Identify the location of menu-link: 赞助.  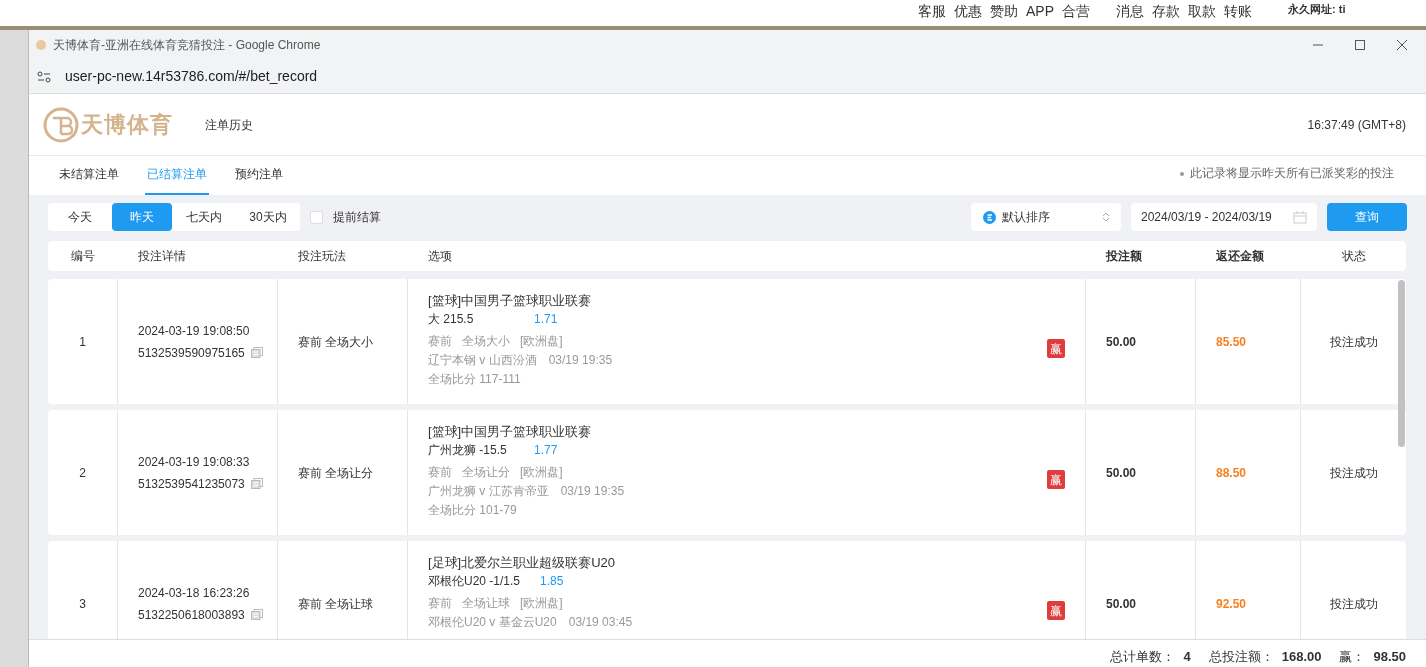
(1004, 11).